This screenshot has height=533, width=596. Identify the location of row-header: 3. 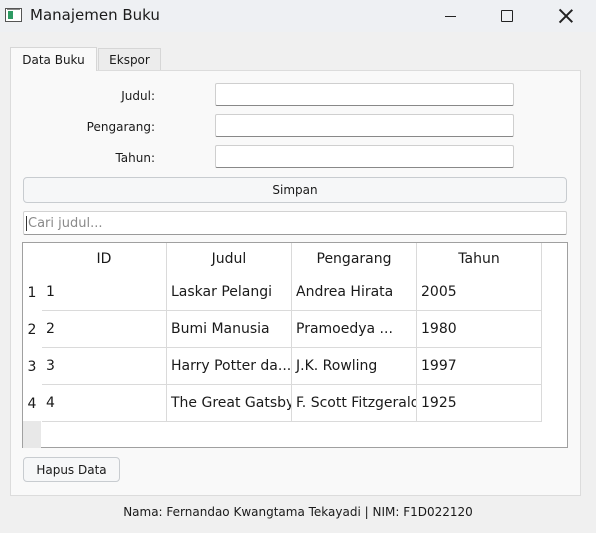
(32, 366).